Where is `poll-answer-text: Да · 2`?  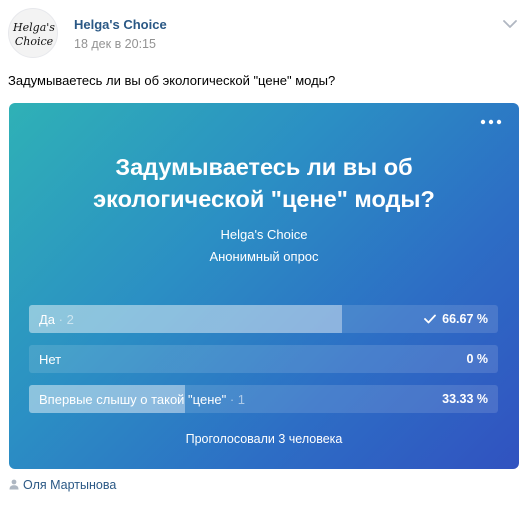 poll-answer-text: Да · 2 is located at coordinates (56, 319).